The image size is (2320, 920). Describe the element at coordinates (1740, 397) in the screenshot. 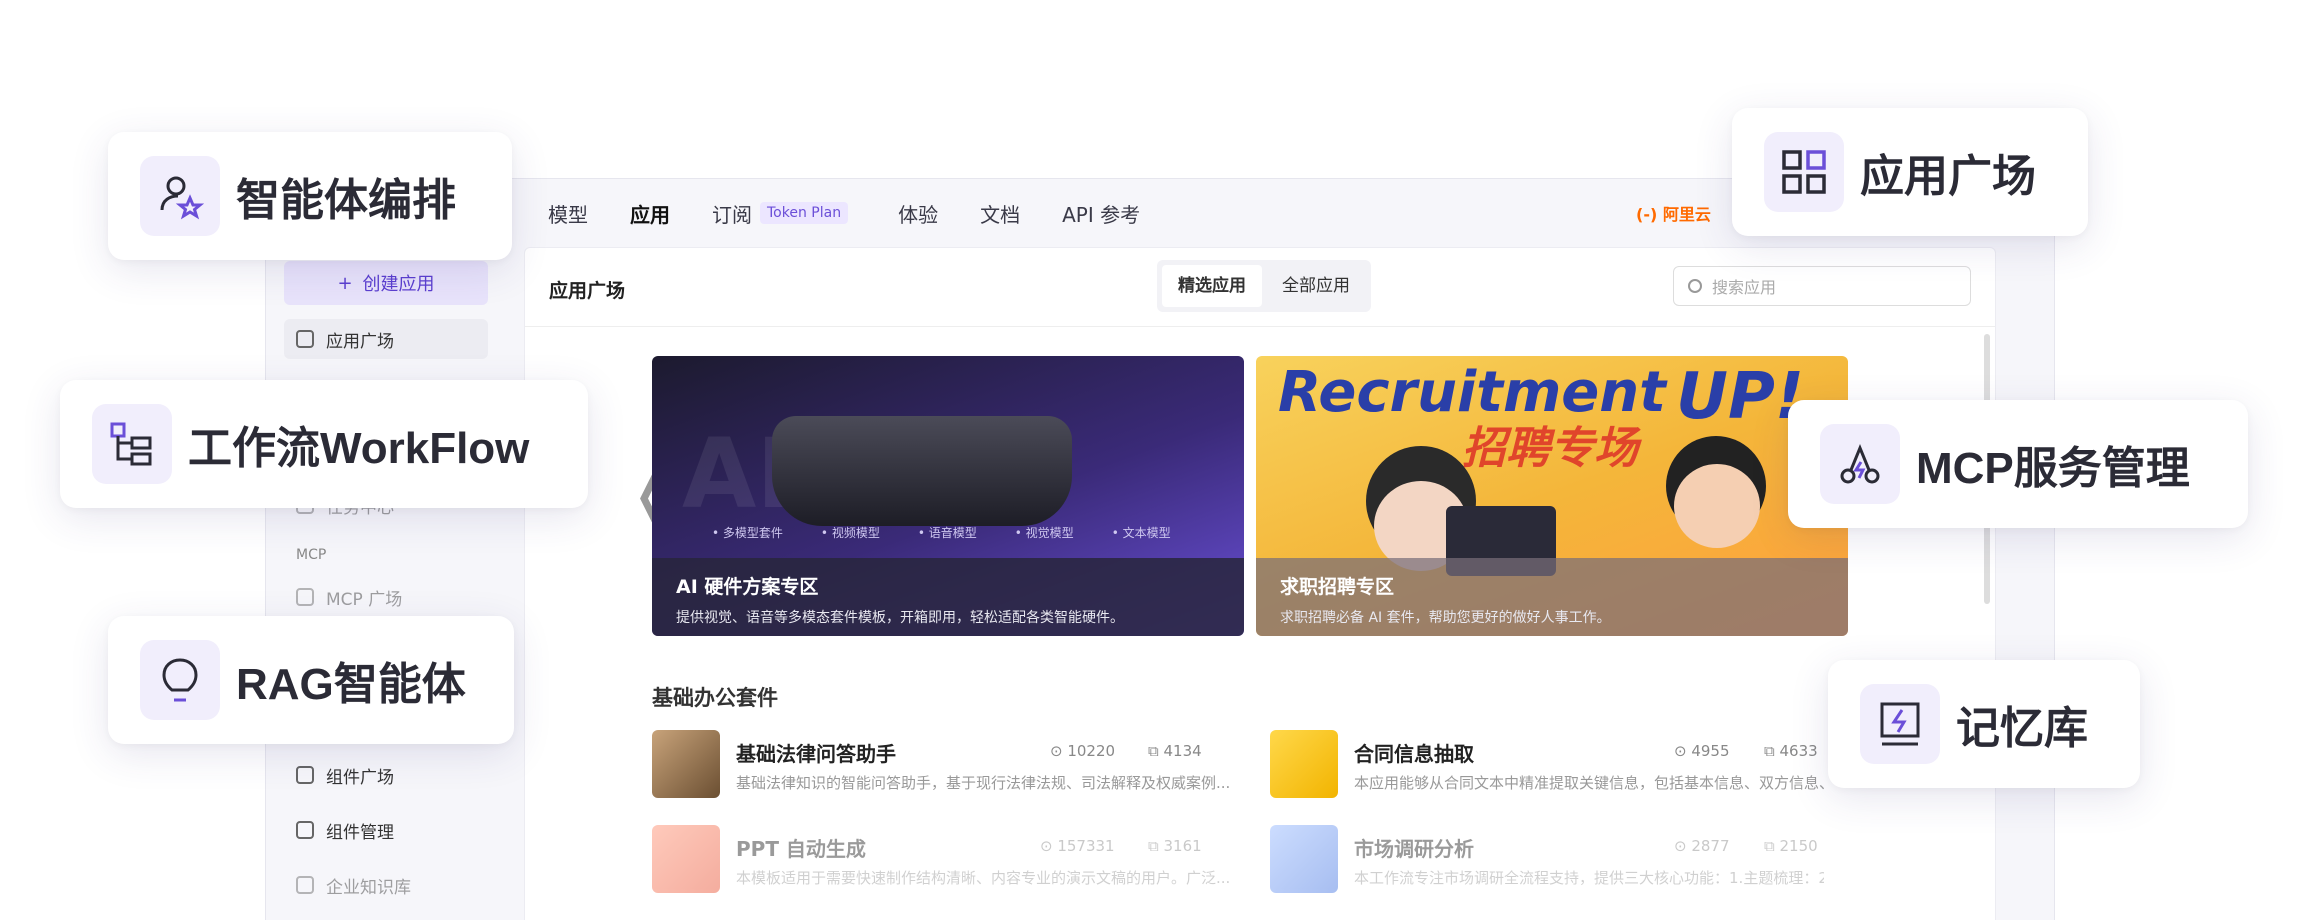

I see `banner-word-up: UP!` at that location.